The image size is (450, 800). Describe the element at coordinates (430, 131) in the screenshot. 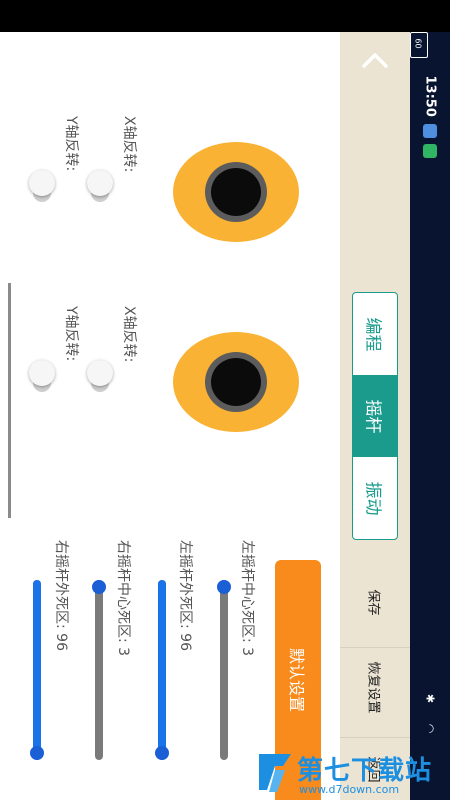

I see `notification-app-icon` at that location.